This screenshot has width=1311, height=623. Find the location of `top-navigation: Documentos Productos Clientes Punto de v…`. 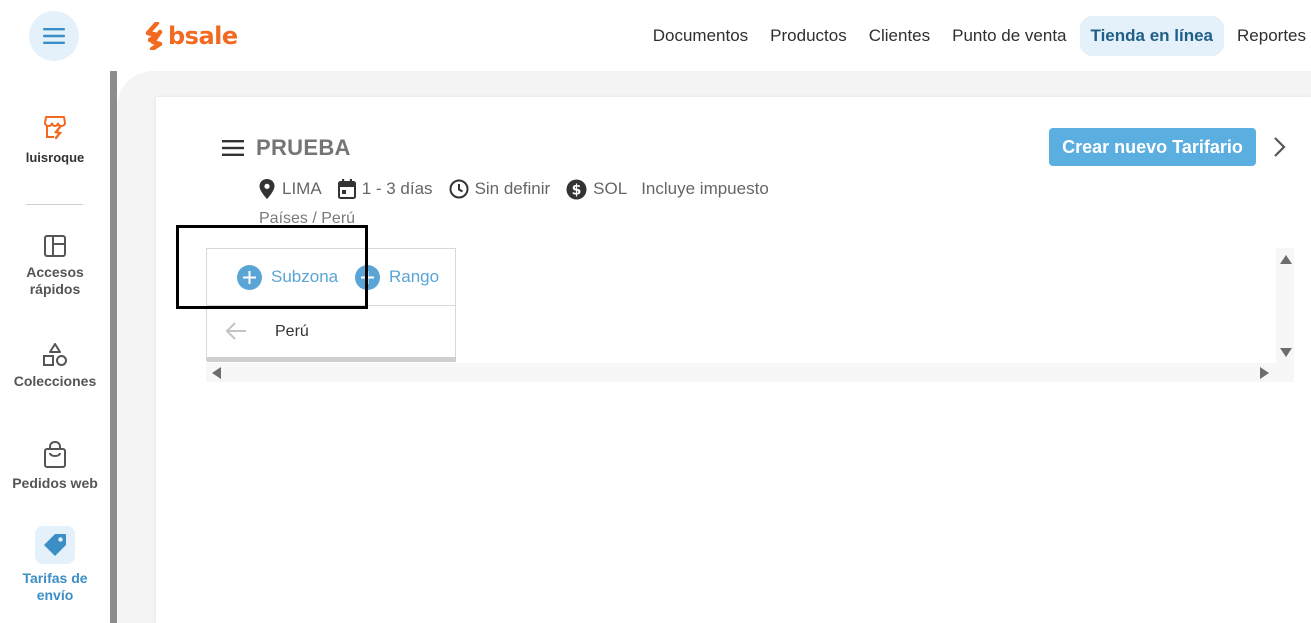

top-navigation: Documentos Productos Clientes Punto de v… is located at coordinates (976, 36).